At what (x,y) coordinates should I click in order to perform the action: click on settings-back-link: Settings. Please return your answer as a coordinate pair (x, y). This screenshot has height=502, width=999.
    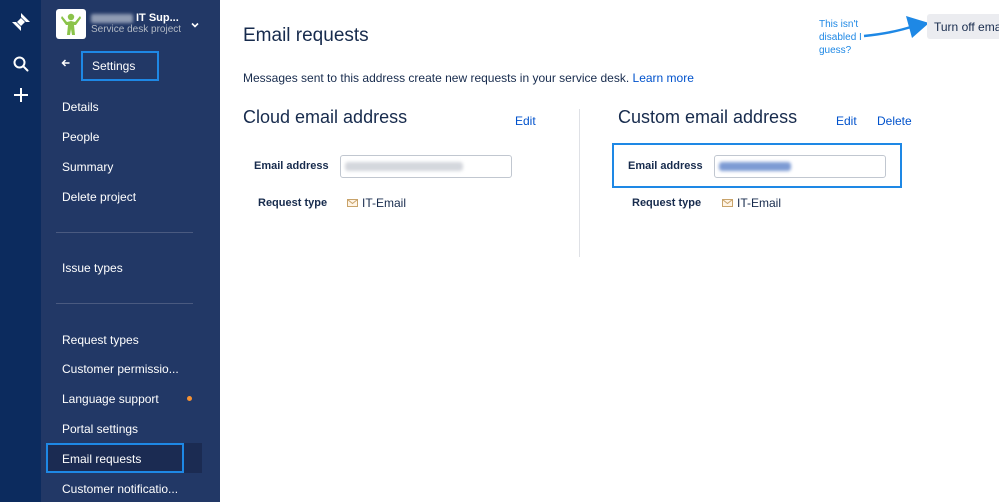
    Looking at the image, I should click on (120, 66).